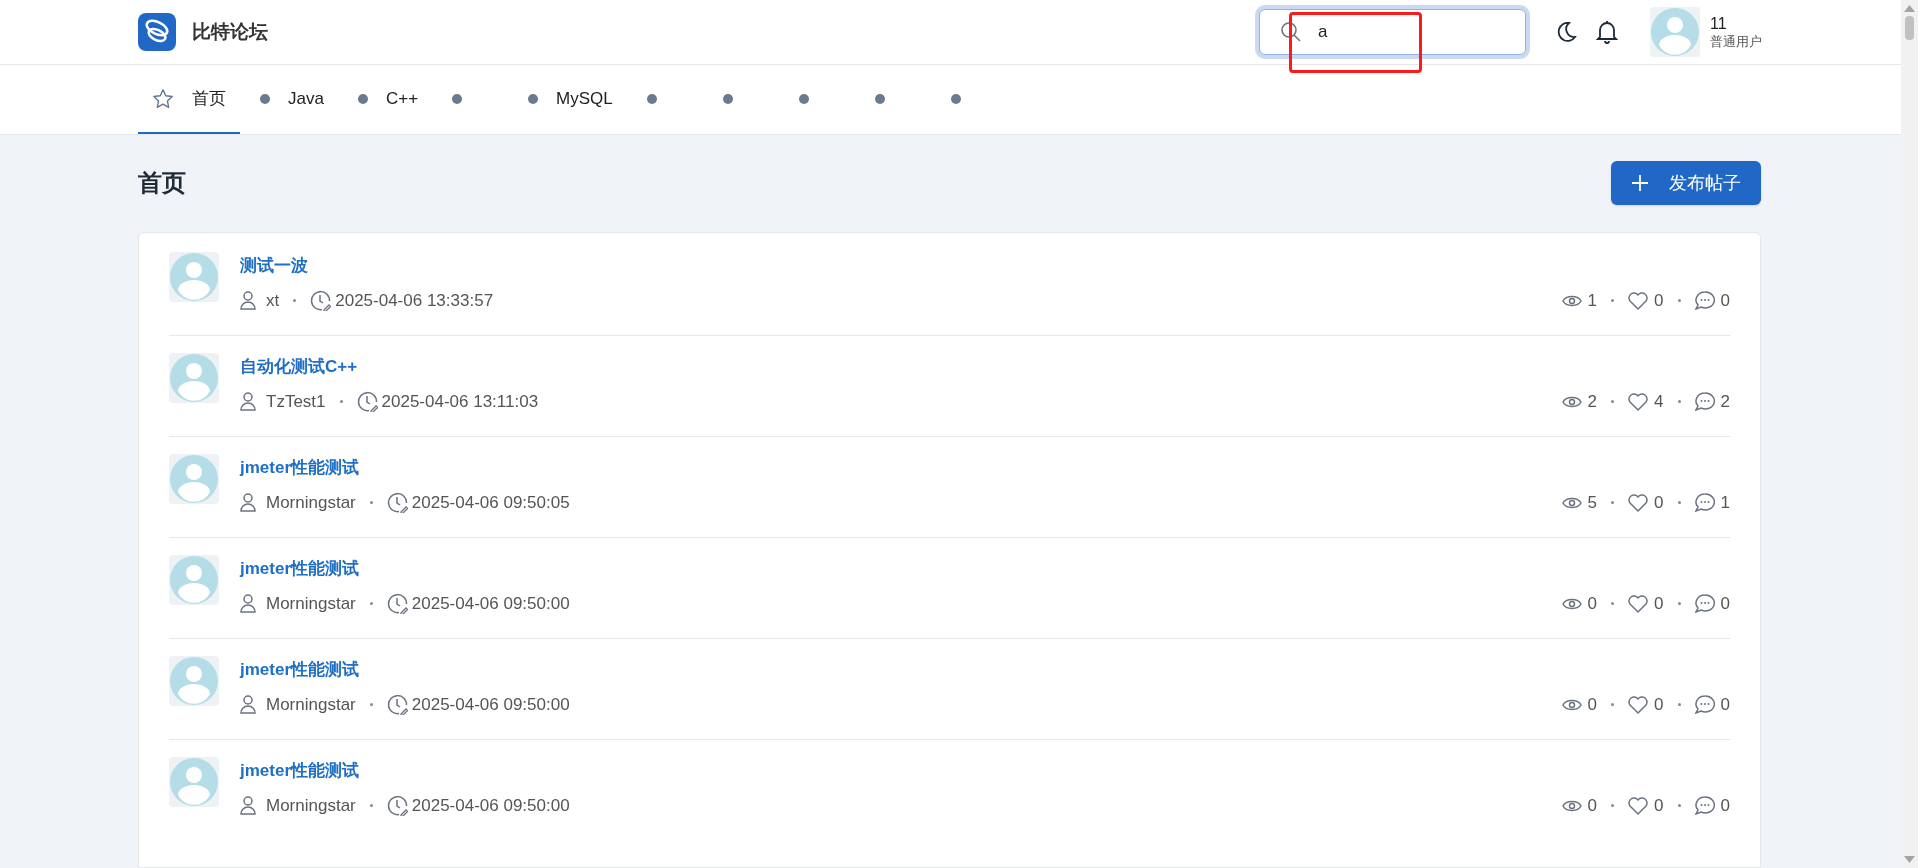 This screenshot has width=1918, height=868. I want to click on post-title: 测试一波, so click(274, 266).